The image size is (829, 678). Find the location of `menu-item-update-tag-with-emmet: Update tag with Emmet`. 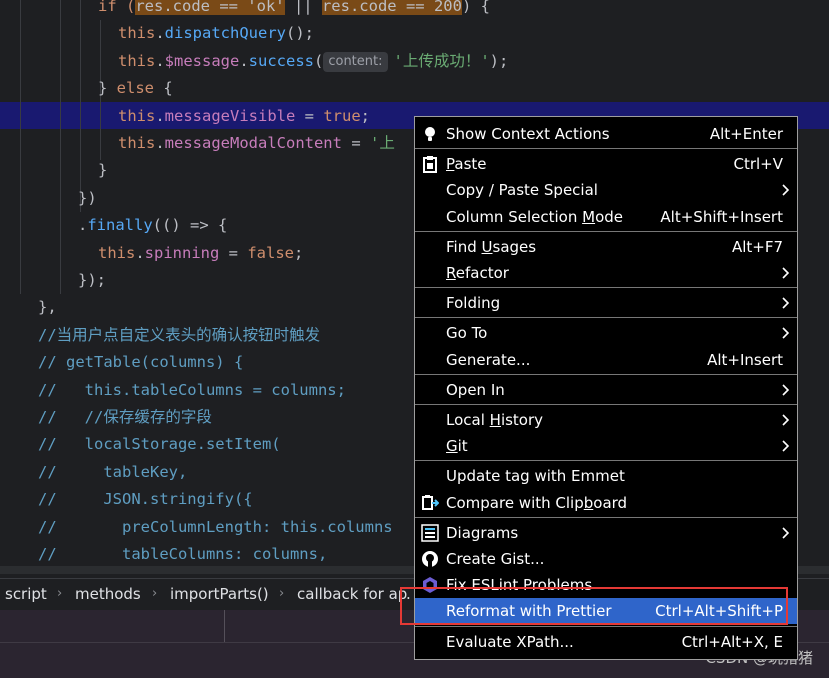

menu-item-update-tag-with-emmet: Update tag with Emmet is located at coordinates (606, 476).